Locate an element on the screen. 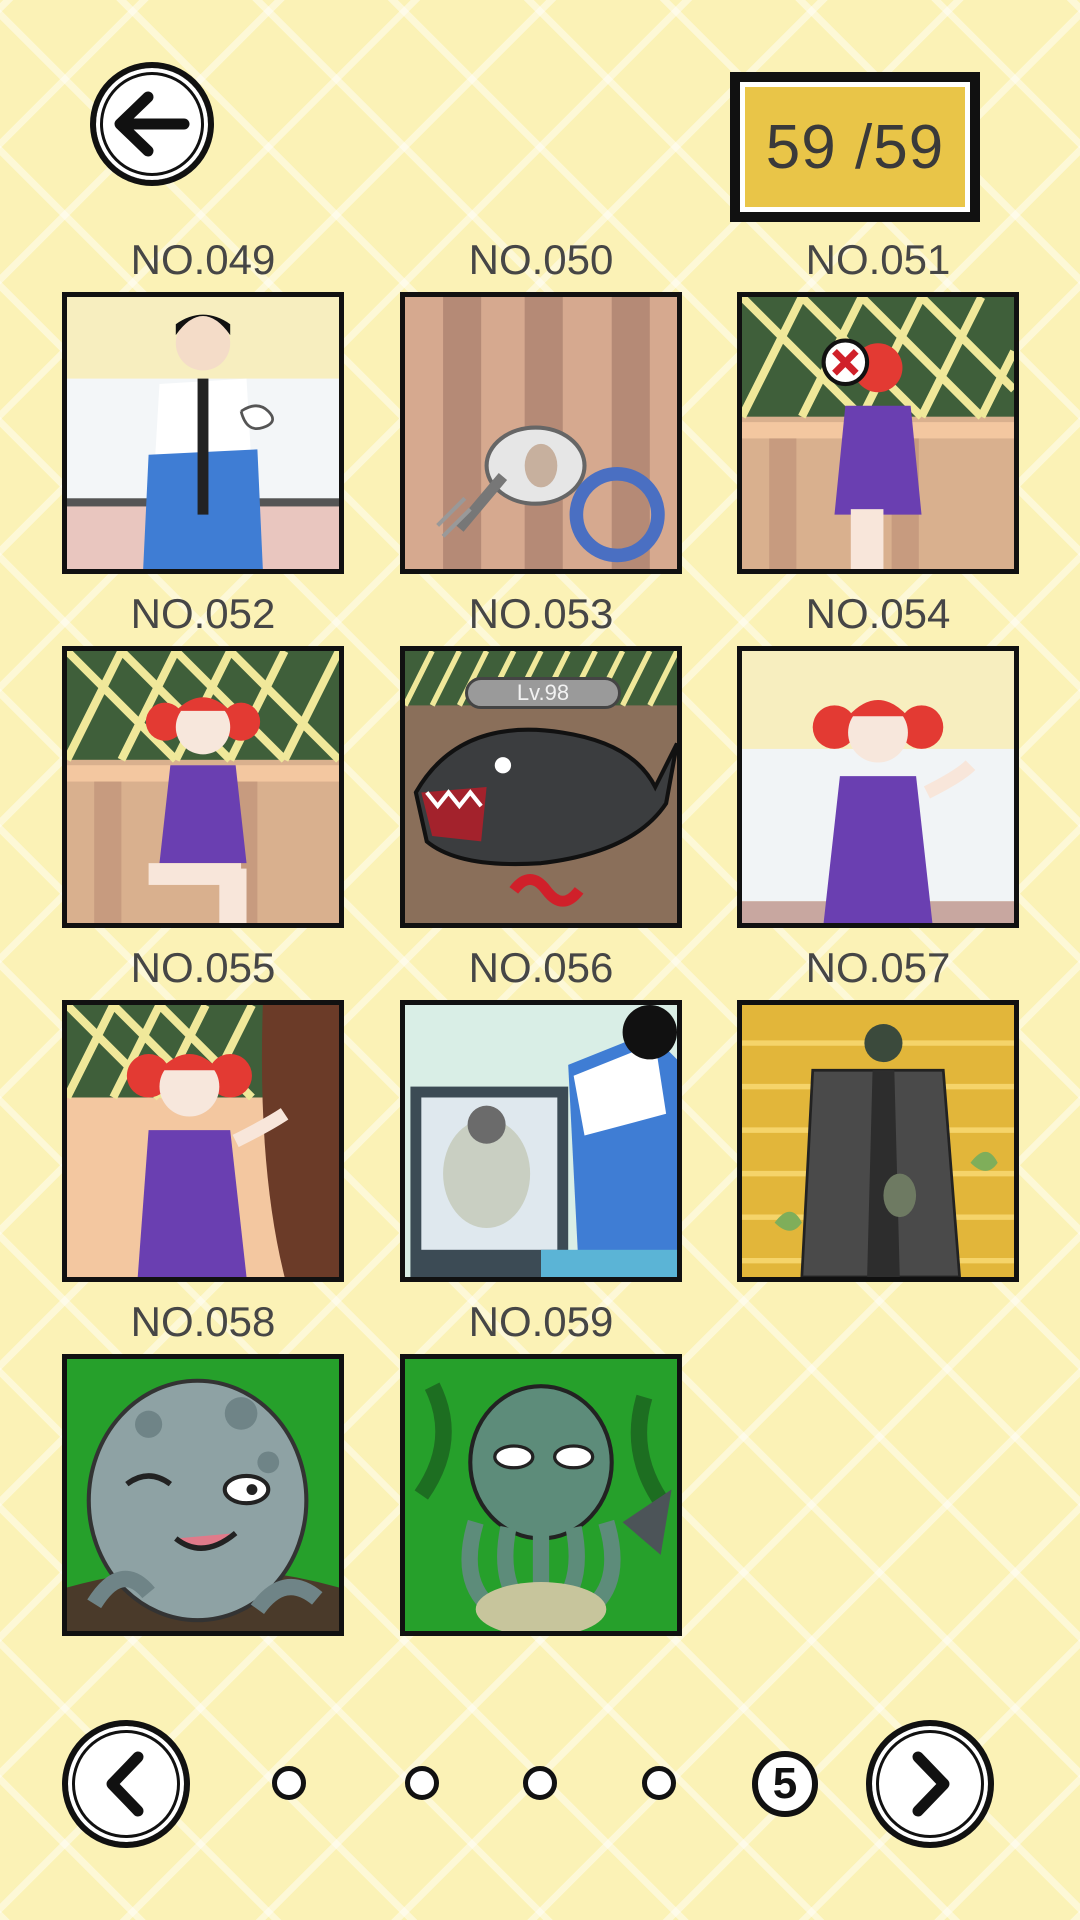 This screenshot has width=1080, height=1920. gallery-item: NO.051 is located at coordinates (878, 404).